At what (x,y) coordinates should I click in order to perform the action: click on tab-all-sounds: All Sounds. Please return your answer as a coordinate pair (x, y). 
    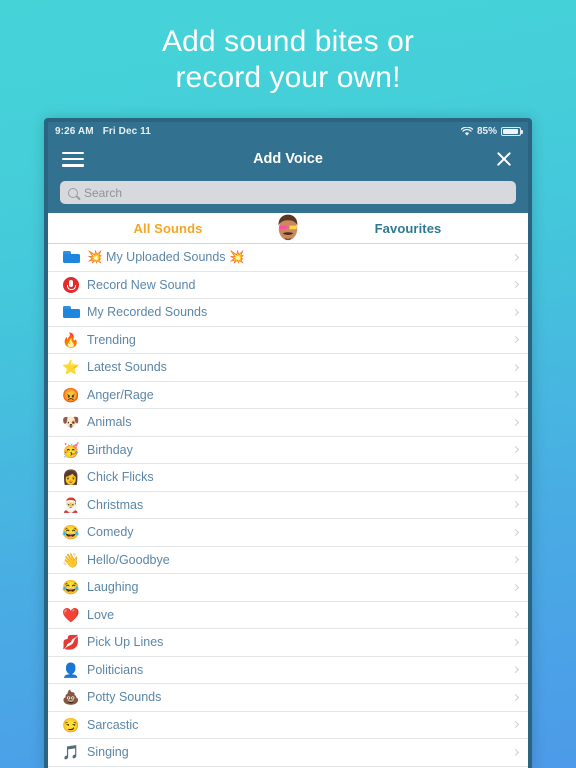
    Looking at the image, I should click on (168, 228).